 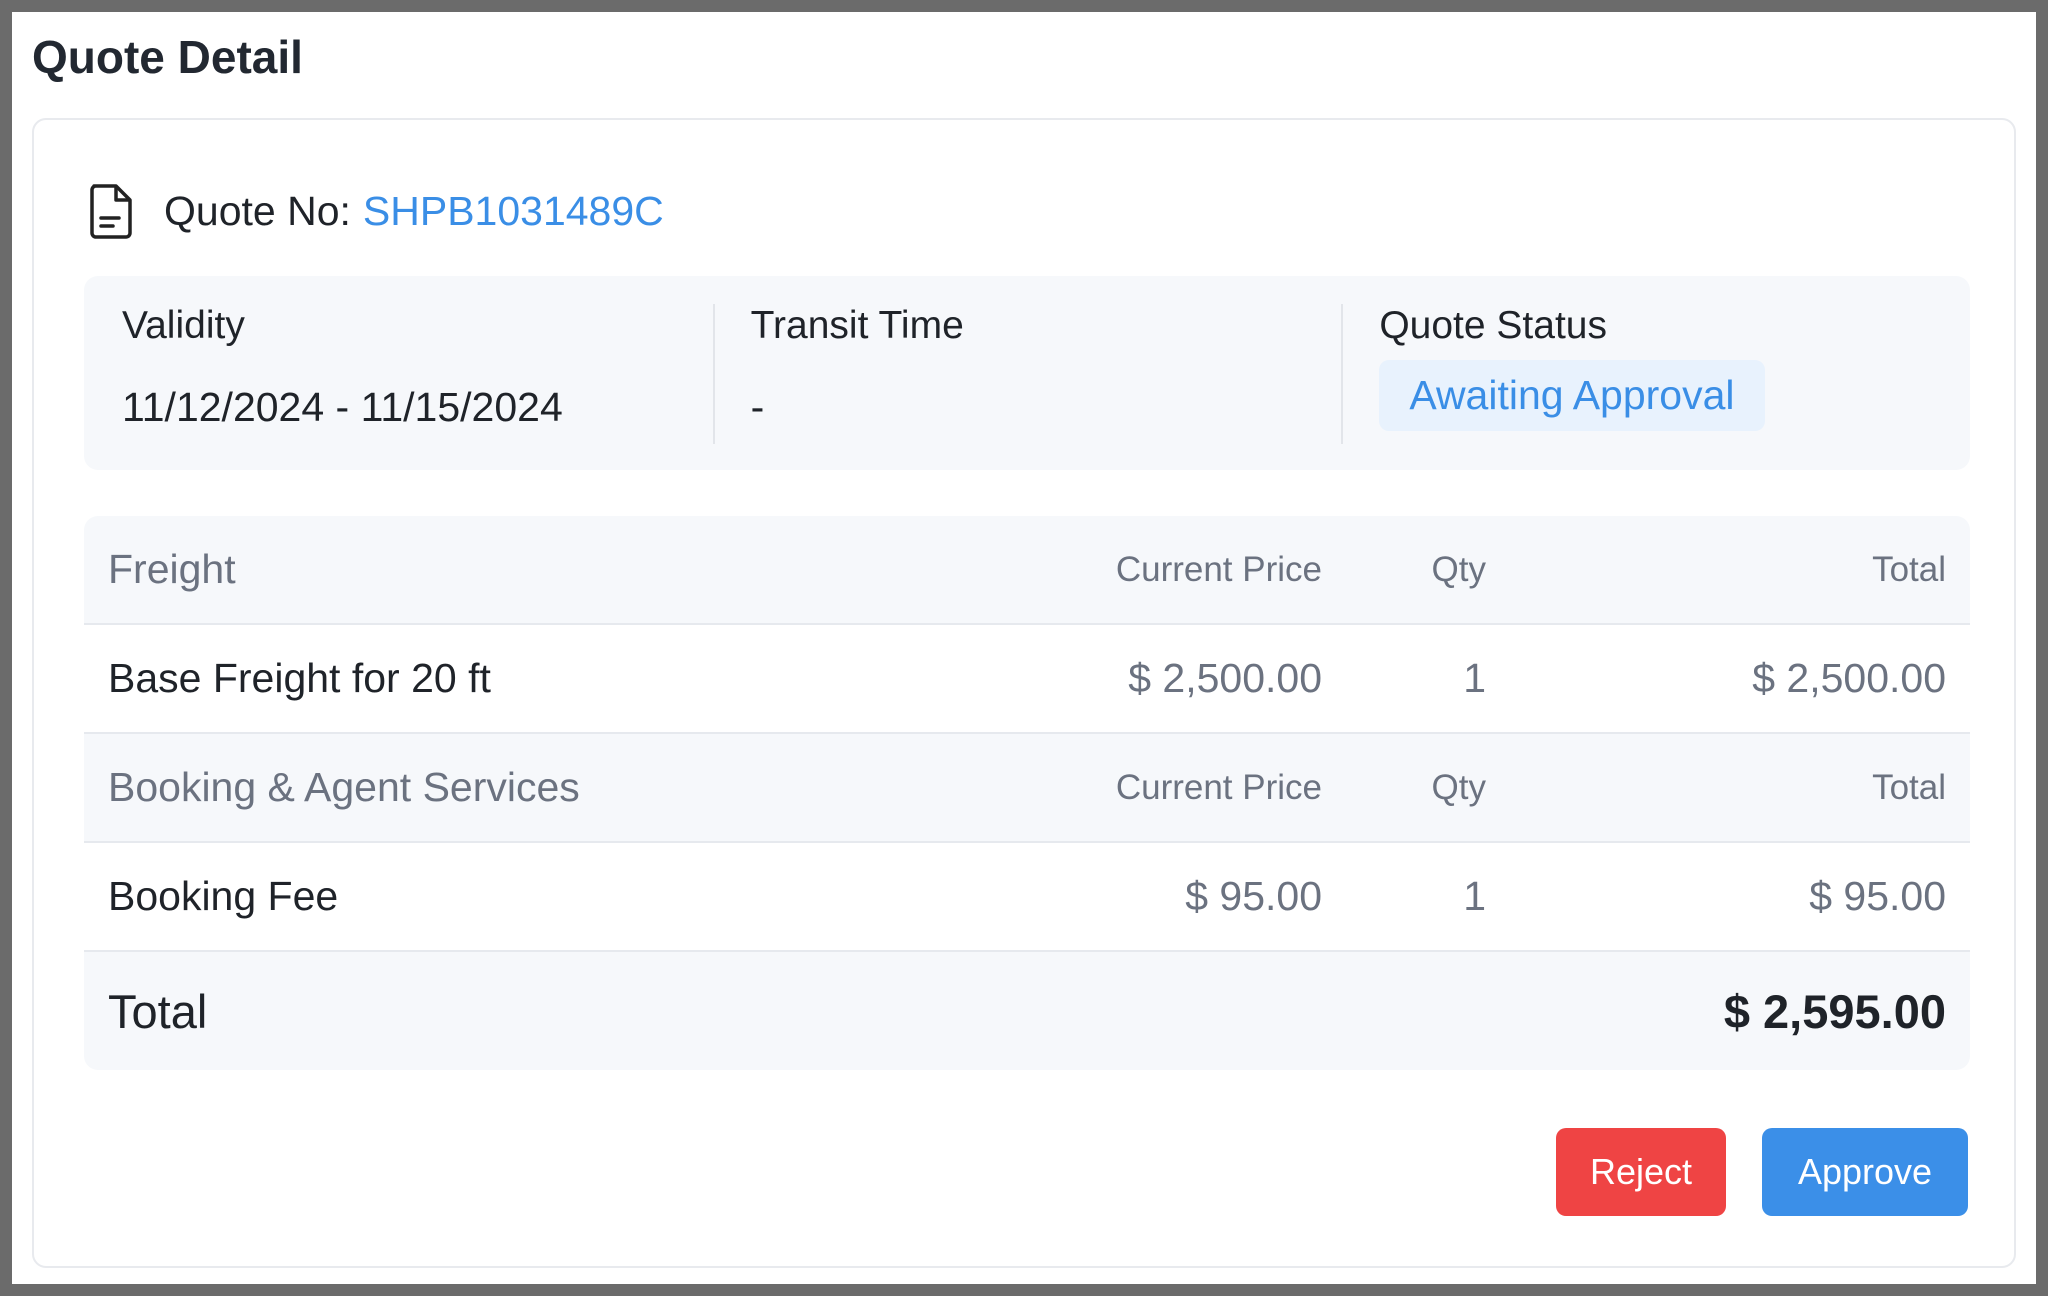 I want to click on transit-time-section: Transit Time -, so click(x=1027, y=373).